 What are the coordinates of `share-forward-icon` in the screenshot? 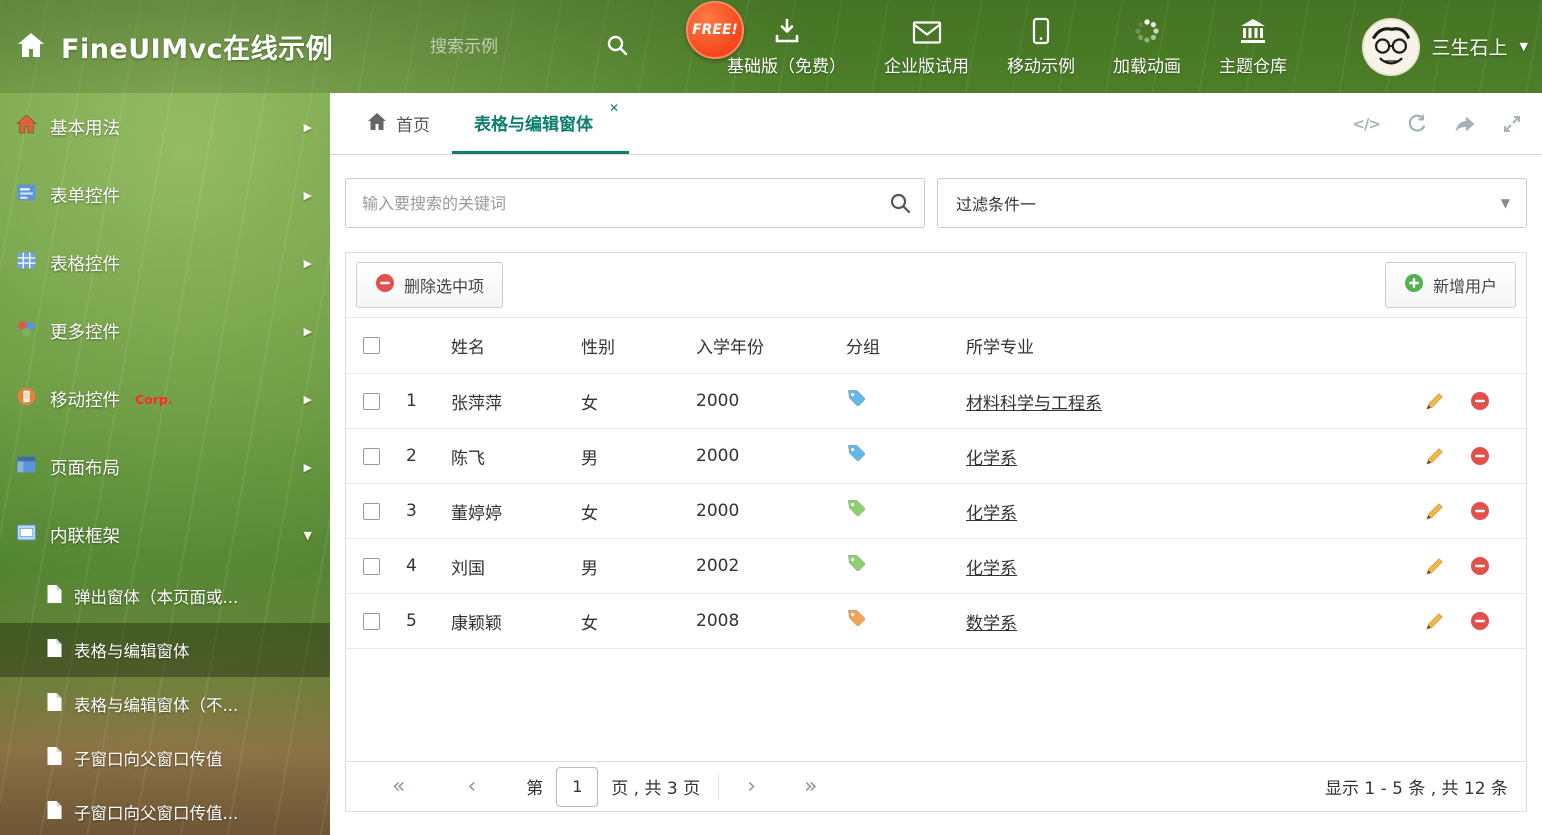 It's located at (1465, 124).